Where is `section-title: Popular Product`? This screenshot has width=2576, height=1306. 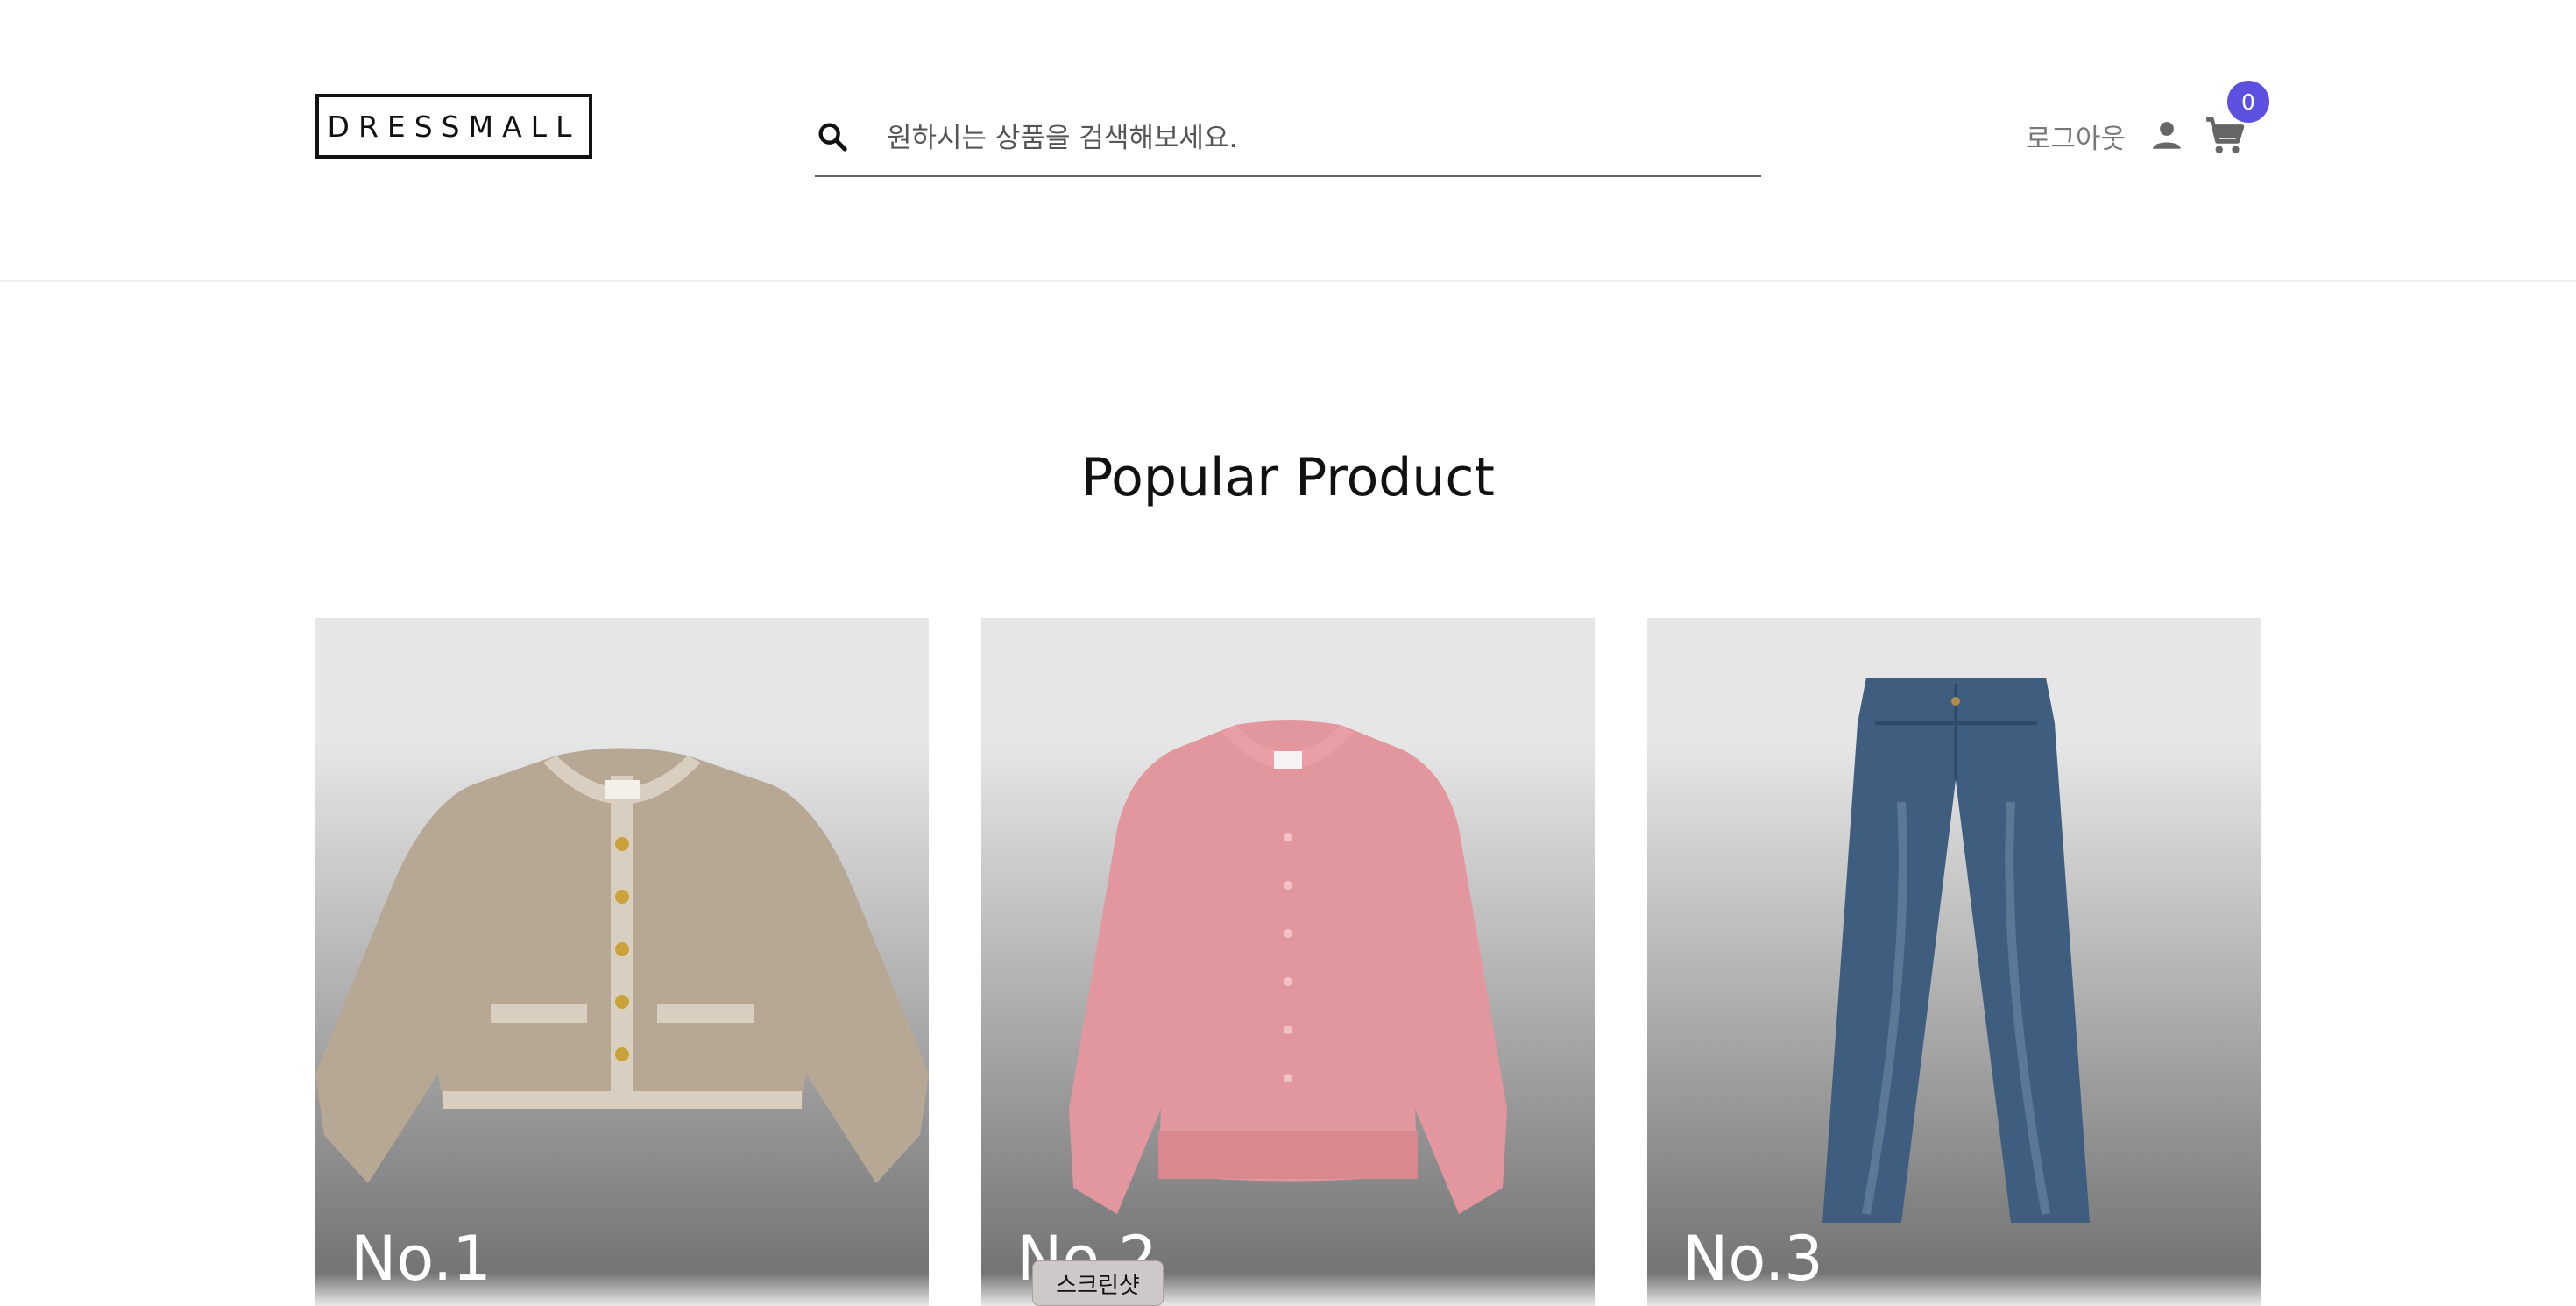 section-title: Popular Product is located at coordinates (1288, 477).